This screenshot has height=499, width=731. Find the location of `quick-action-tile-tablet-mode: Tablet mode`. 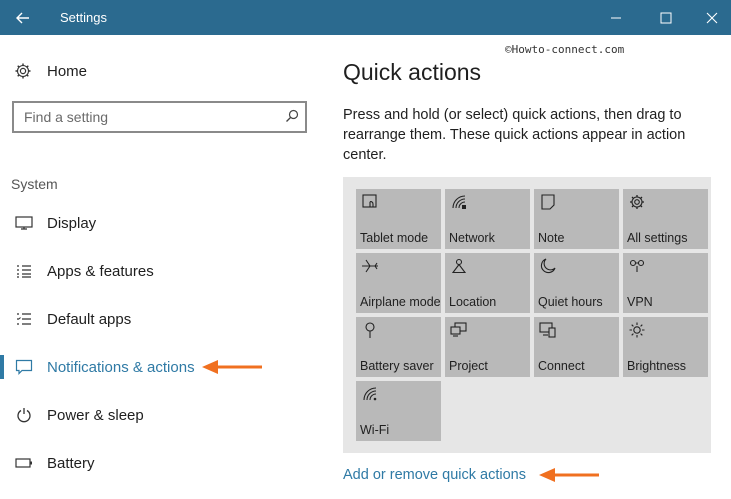

quick-action-tile-tablet-mode: Tablet mode is located at coordinates (398, 219).